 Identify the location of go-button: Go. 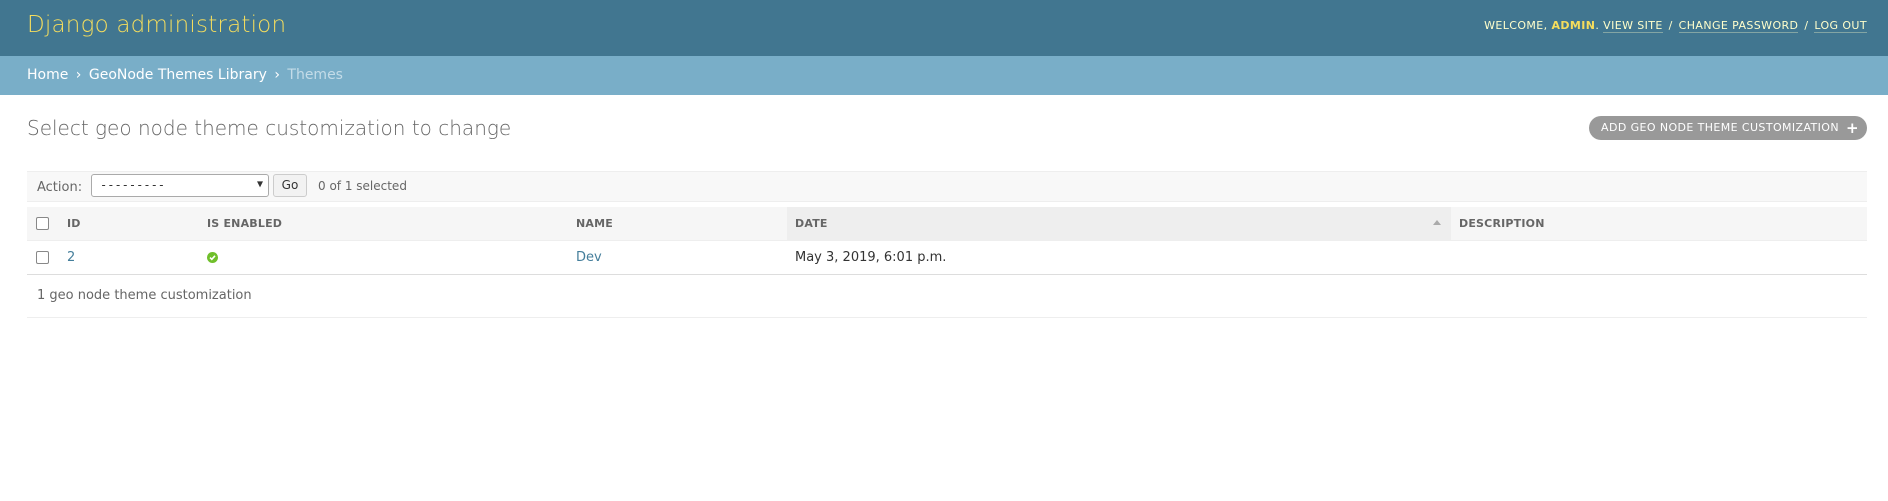
(290, 185).